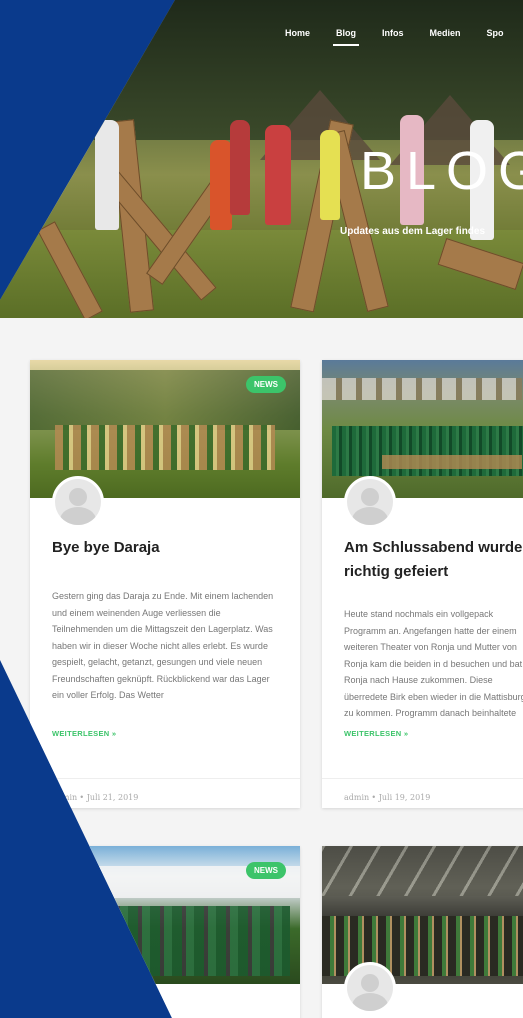 The height and width of the screenshot is (1018, 523). Describe the element at coordinates (106, 548) in the screenshot. I see `post-title: Bye bye Daraja` at that location.